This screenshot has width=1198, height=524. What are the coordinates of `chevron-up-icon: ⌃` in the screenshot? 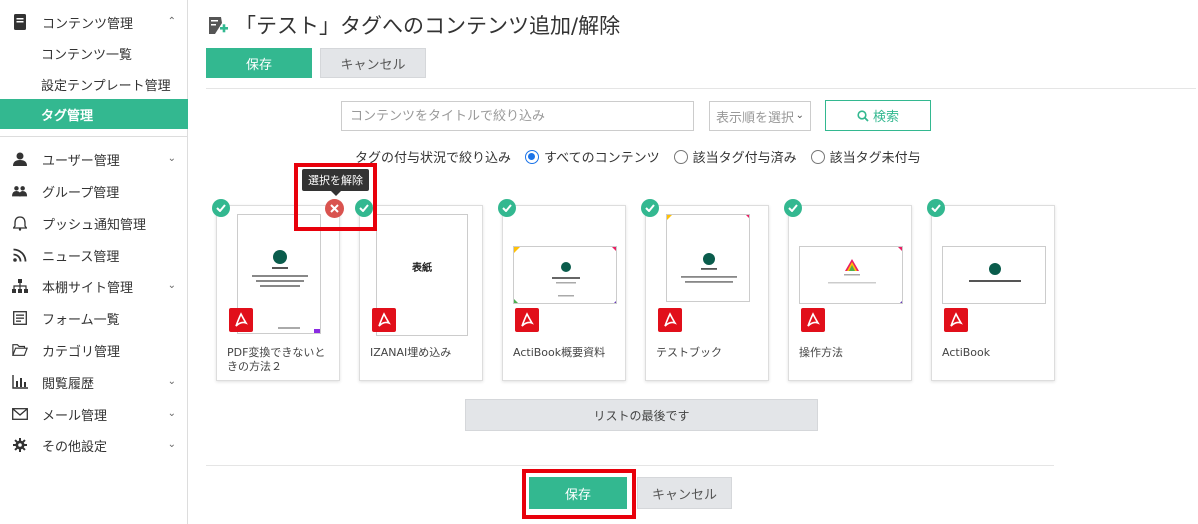 It's located at (171, 21).